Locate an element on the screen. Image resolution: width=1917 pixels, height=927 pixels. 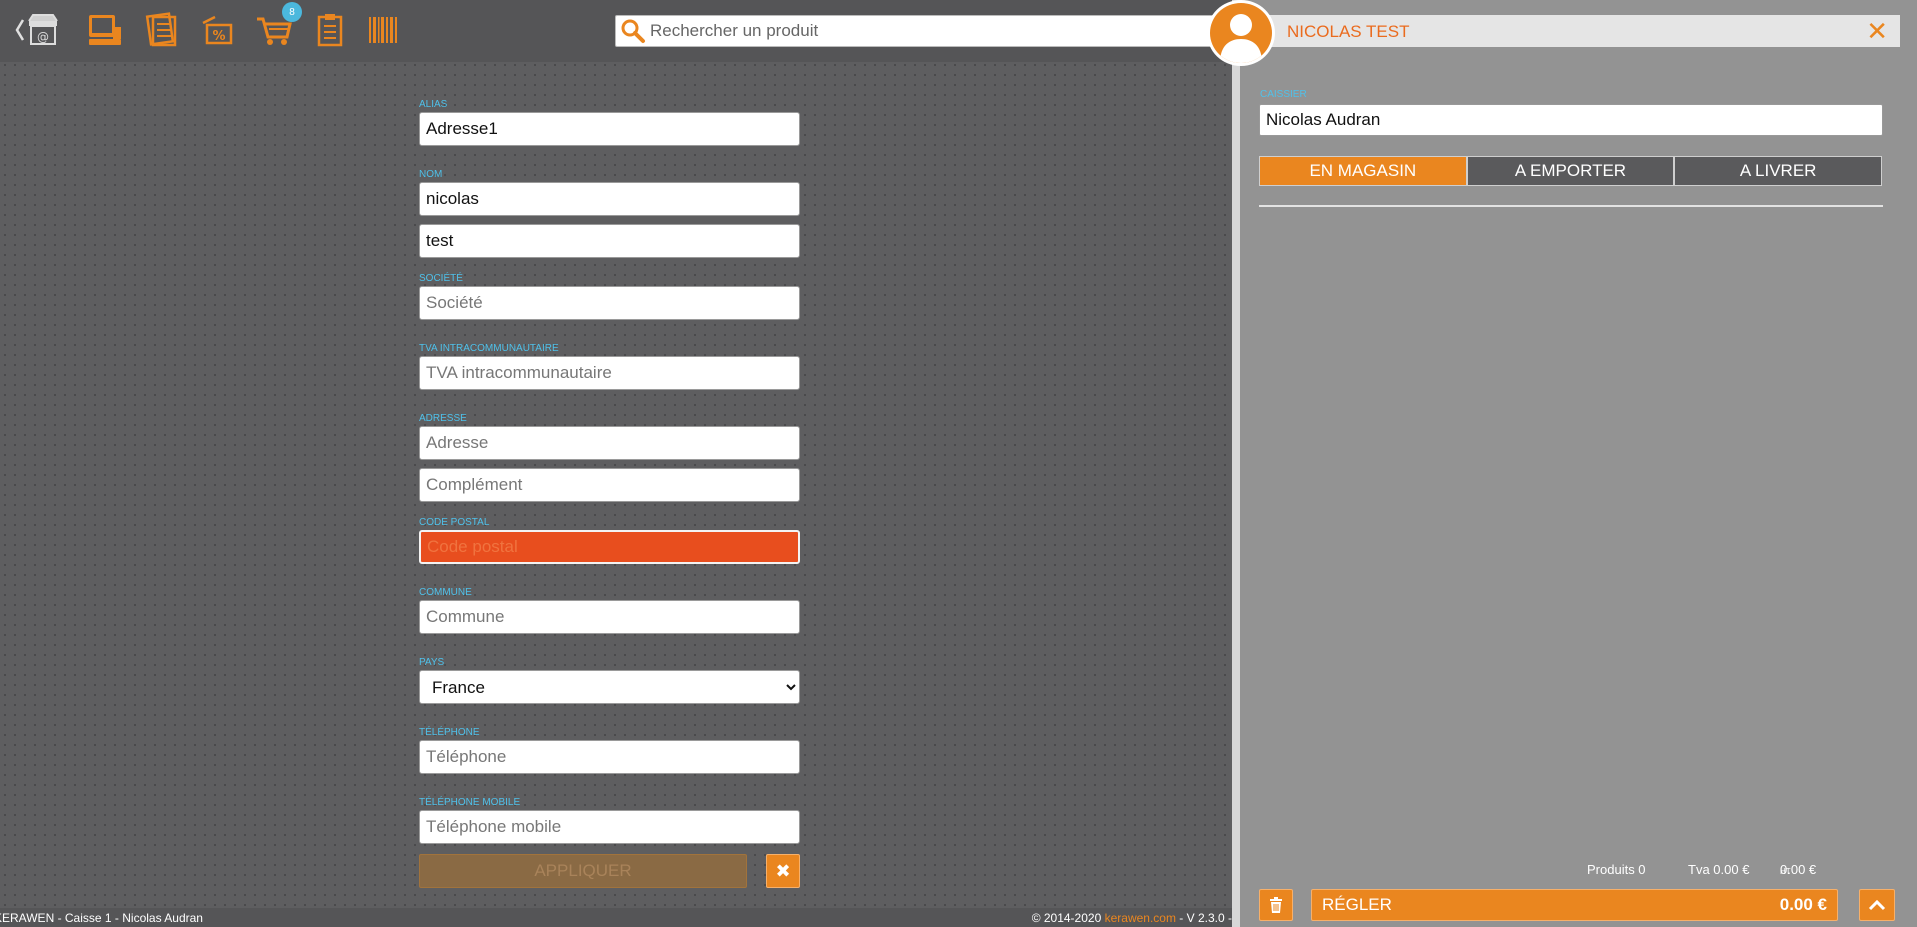
discount-button: % is located at coordinates (217, 30).